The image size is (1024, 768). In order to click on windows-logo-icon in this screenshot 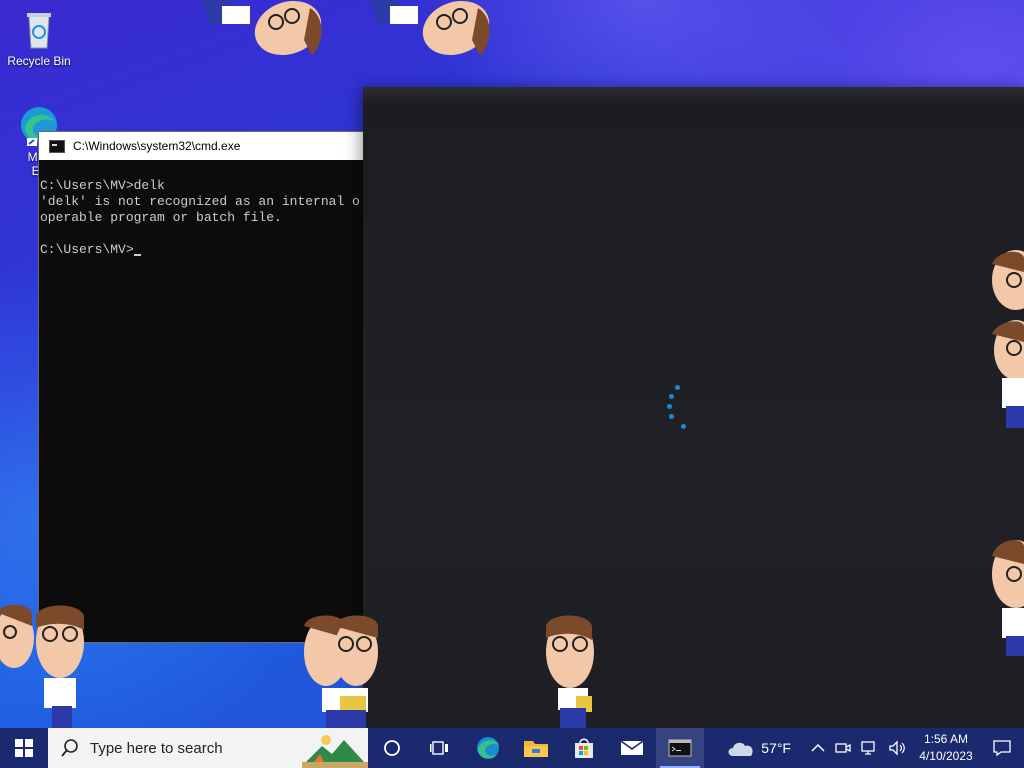, I will do `click(24, 748)`.